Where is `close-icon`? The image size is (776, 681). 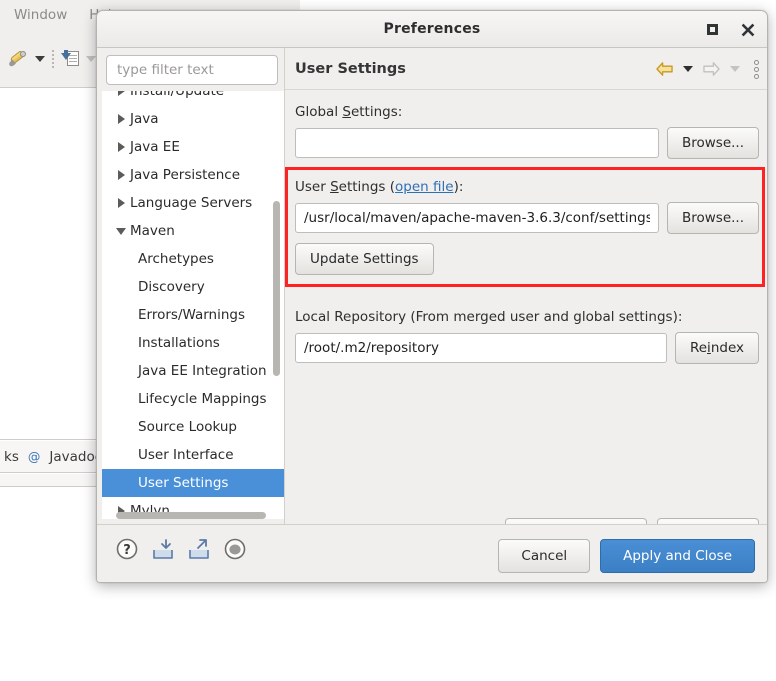 close-icon is located at coordinates (748, 29).